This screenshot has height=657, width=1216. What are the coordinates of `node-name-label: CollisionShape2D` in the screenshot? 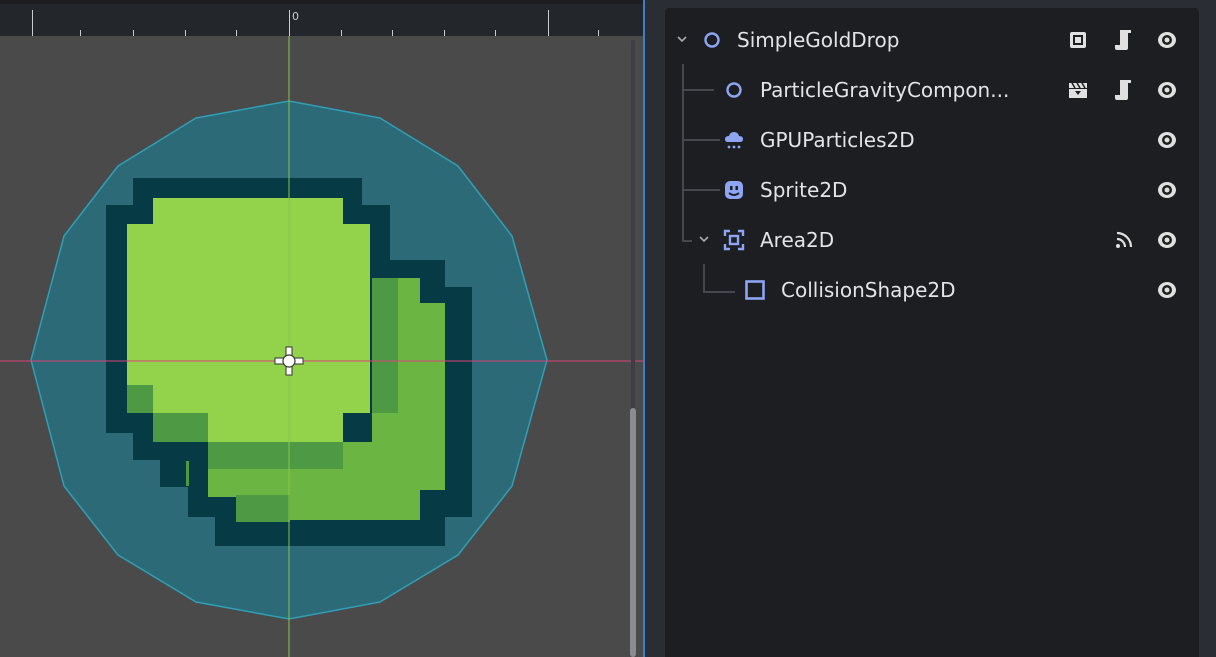 It's located at (868, 290).